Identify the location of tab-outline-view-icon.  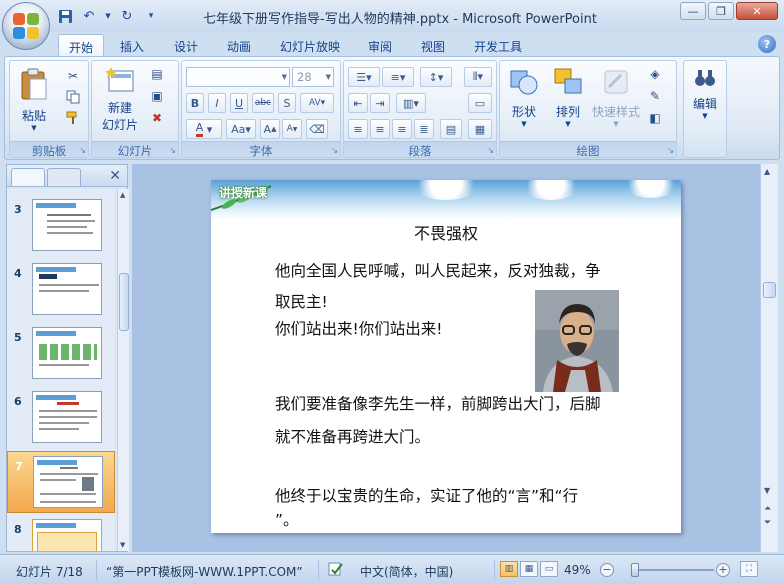
(64, 177).